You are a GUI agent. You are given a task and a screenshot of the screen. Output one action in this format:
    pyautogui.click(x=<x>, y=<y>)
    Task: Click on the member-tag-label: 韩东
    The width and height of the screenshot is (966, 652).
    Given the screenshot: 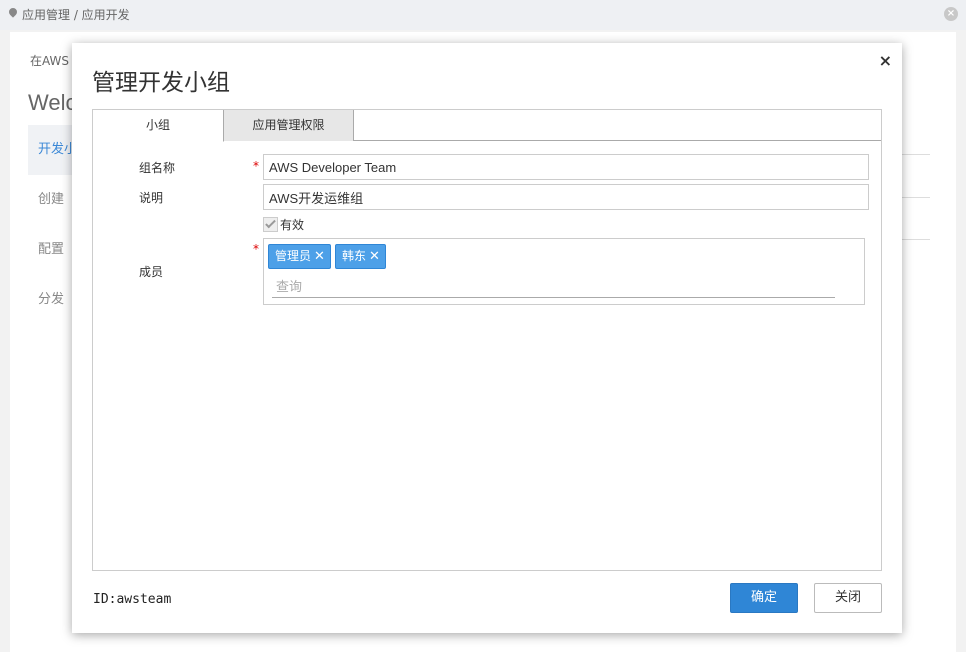 What is the action you would take?
    pyautogui.click(x=354, y=256)
    